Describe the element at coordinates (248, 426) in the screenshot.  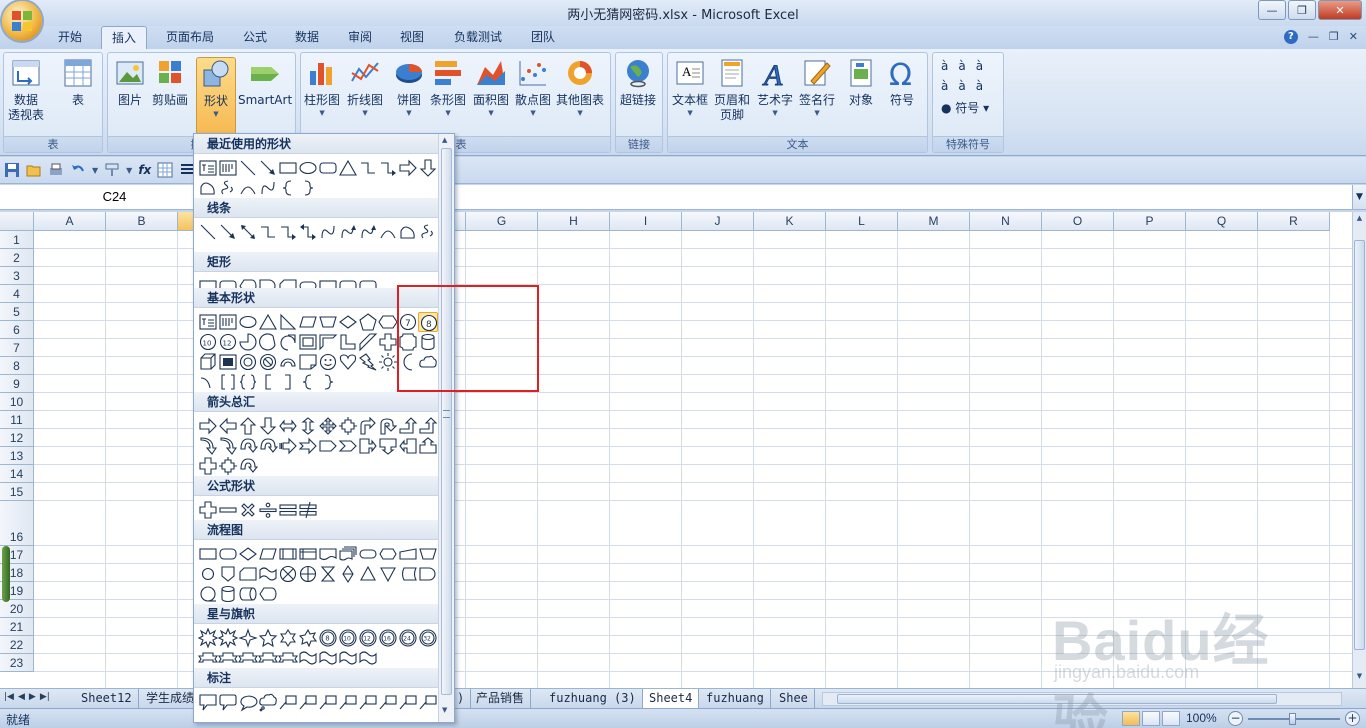
I see `uparrow-shape-icon` at that location.